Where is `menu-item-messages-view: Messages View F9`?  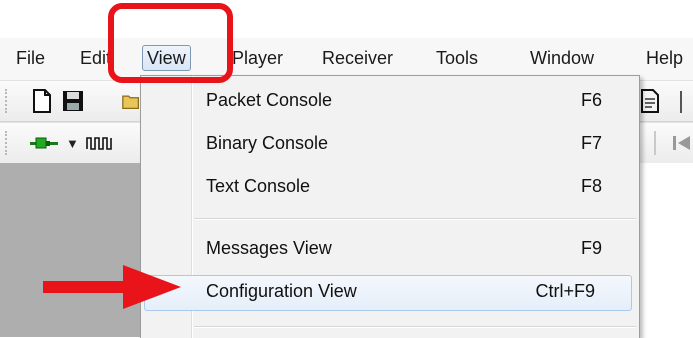
menu-item-messages-view: Messages View F9 is located at coordinates (388, 250).